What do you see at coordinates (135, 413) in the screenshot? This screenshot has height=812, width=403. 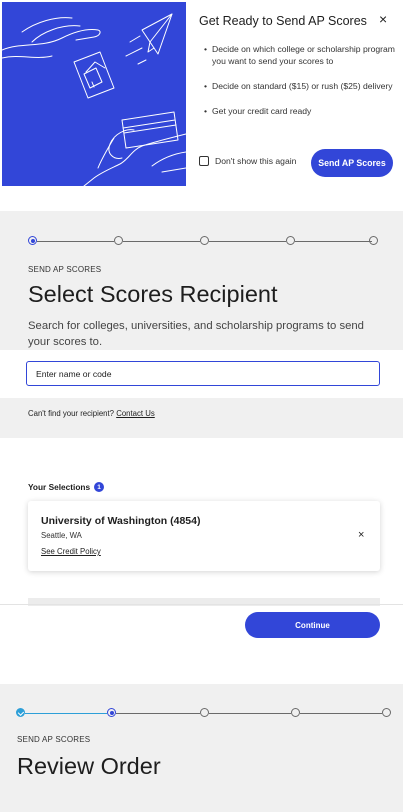 I see `contact-us-link: Contact Us` at bounding box center [135, 413].